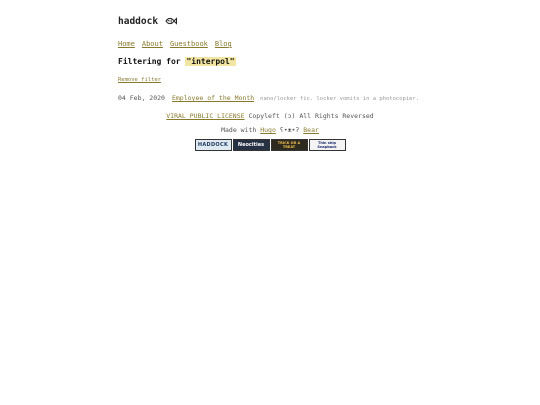  Describe the element at coordinates (311, 130) in the screenshot. I see `bear-link: Bear` at that location.